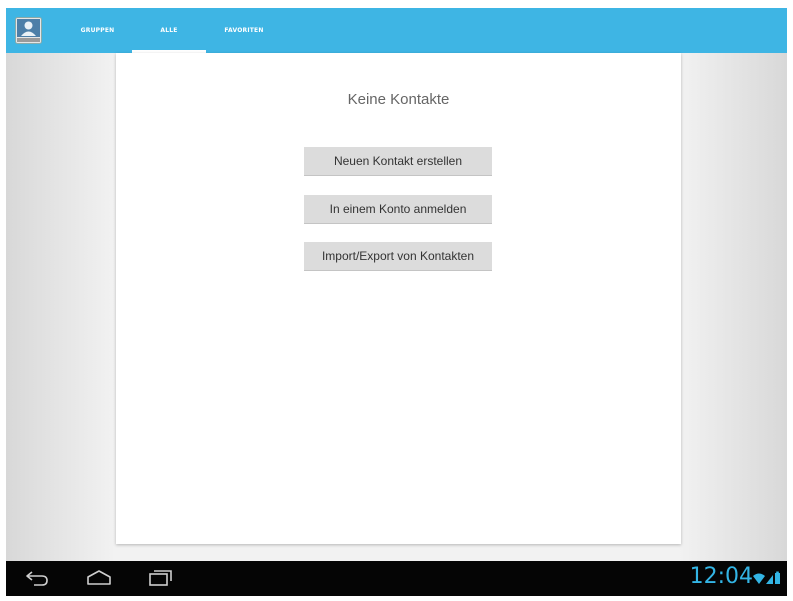 The width and height of the screenshot is (793, 601). What do you see at coordinates (777, 577) in the screenshot?
I see `battery-icon` at bounding box center [777, 577].